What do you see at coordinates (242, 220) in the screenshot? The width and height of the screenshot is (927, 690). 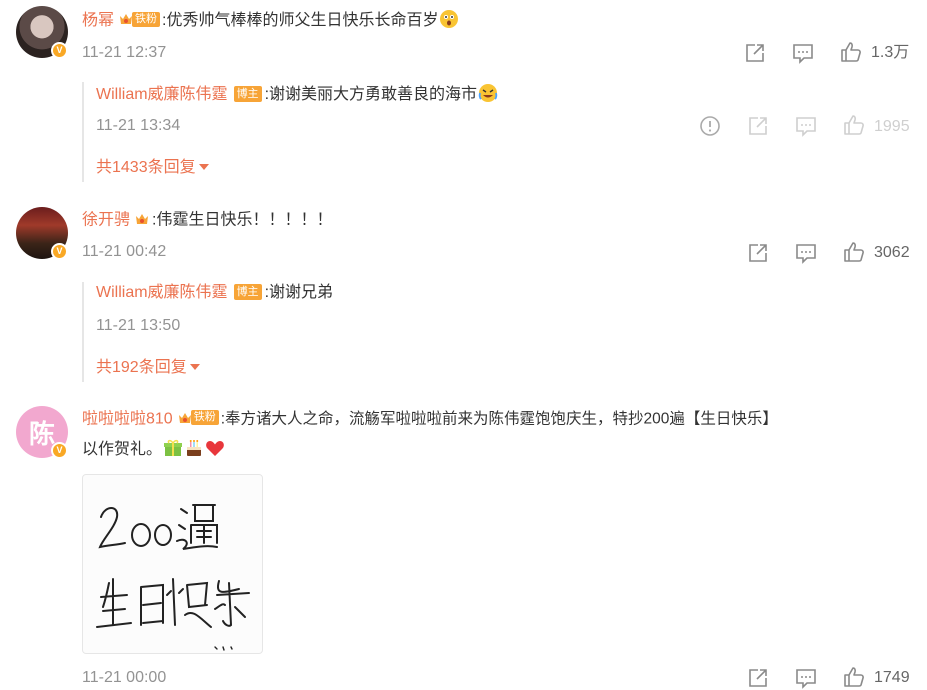 I see `comment-text: :伟霆生日快乐！！！！！` at bounding box center [242, 220].